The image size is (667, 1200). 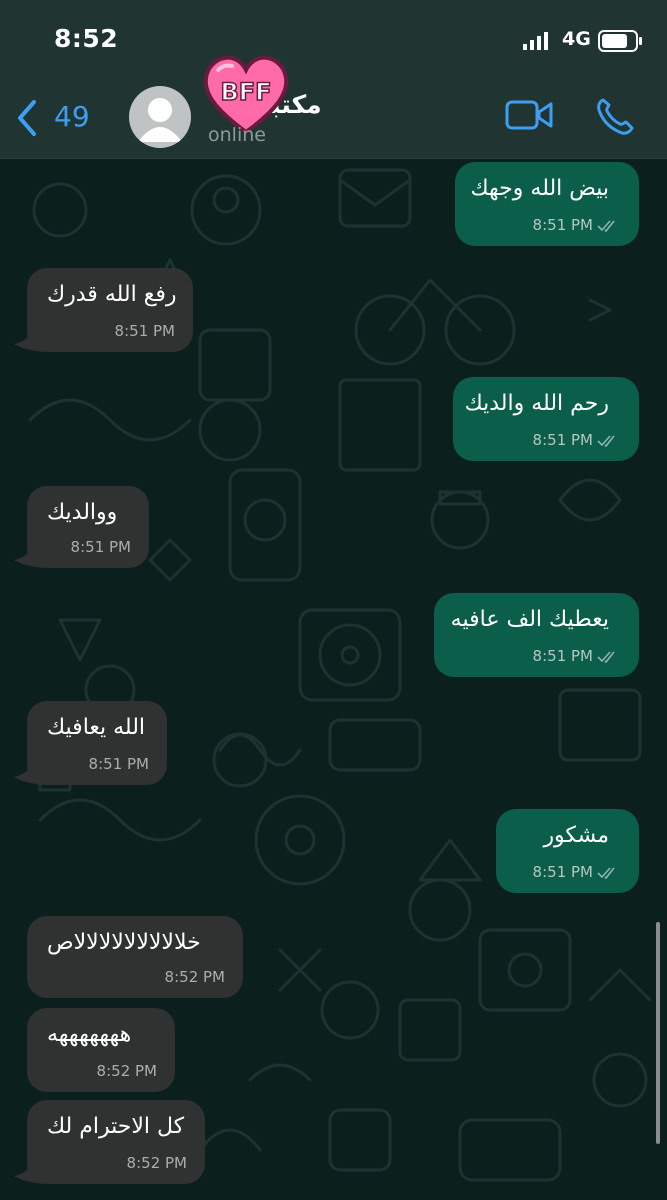 What do you see at coordinates (101, 1050) in the screenshot?
I see `message-bubble-incoming: هههههههه 8:52 PM` at bounding box center [101, 1050].